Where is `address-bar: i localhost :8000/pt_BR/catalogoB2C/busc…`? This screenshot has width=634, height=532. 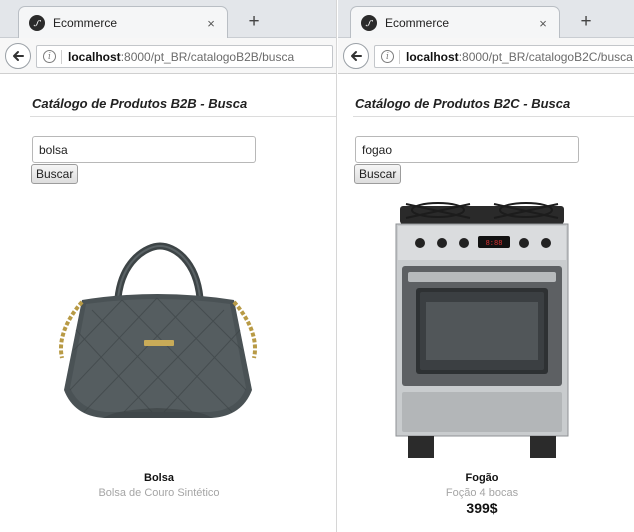 address-bar: i localhost :8000/pt_BR/catalogoB2C/busc… is located at coordinates (504, 56).